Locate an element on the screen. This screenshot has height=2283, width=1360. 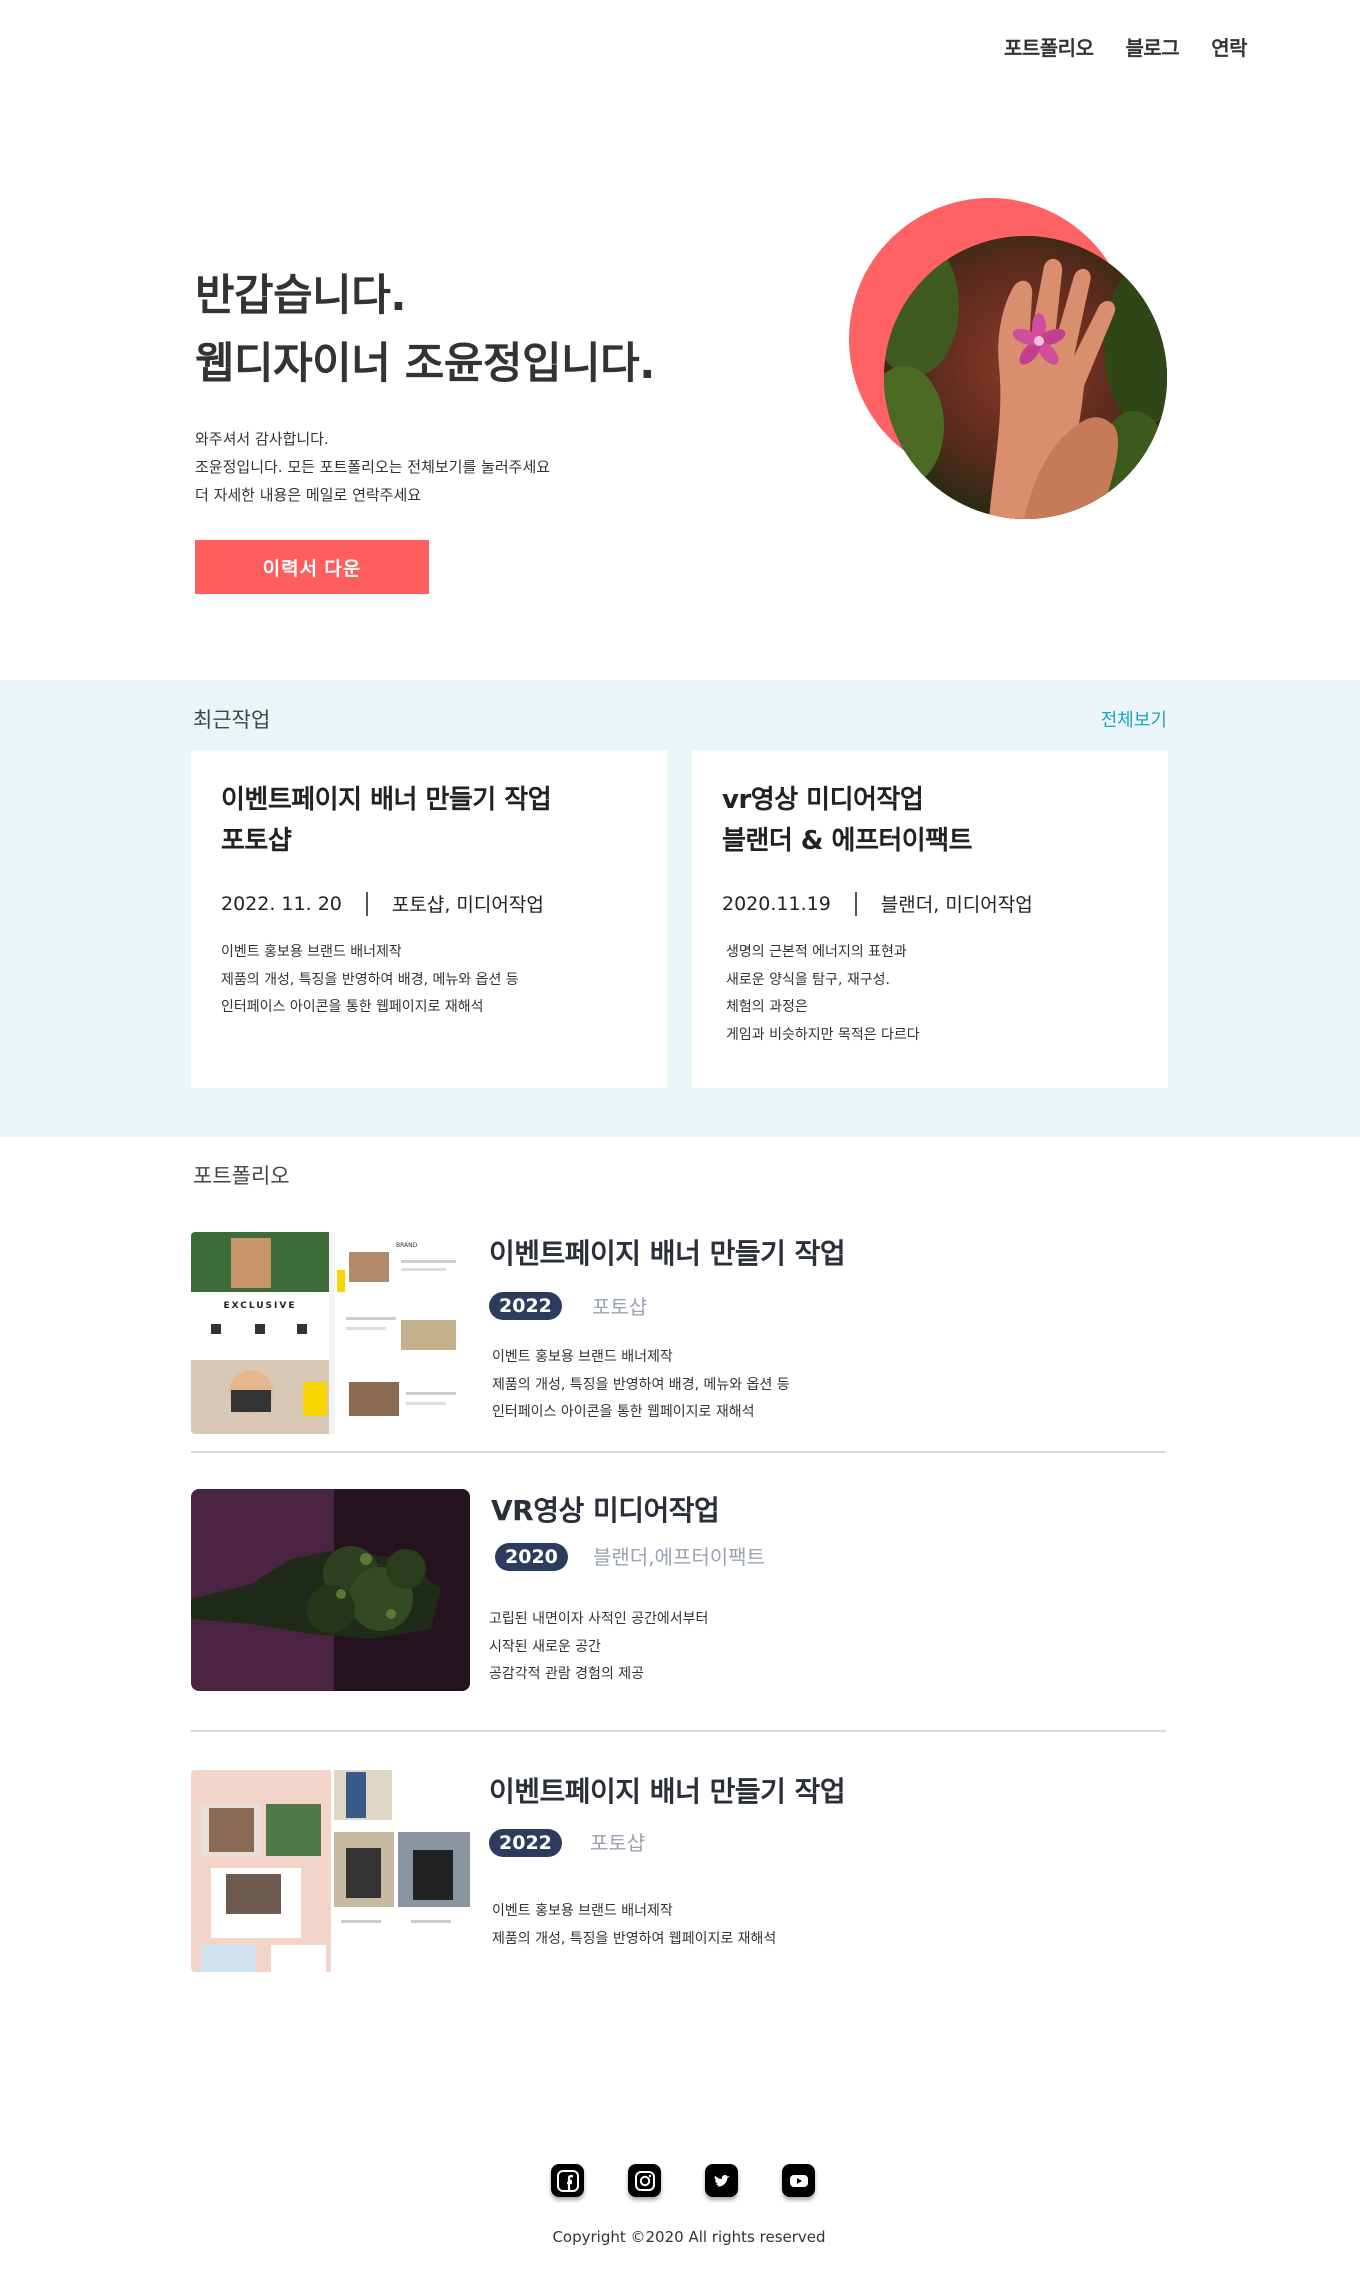
nav-item-portfolio: 포트폴리오 is located at coordinates (1049, 46).